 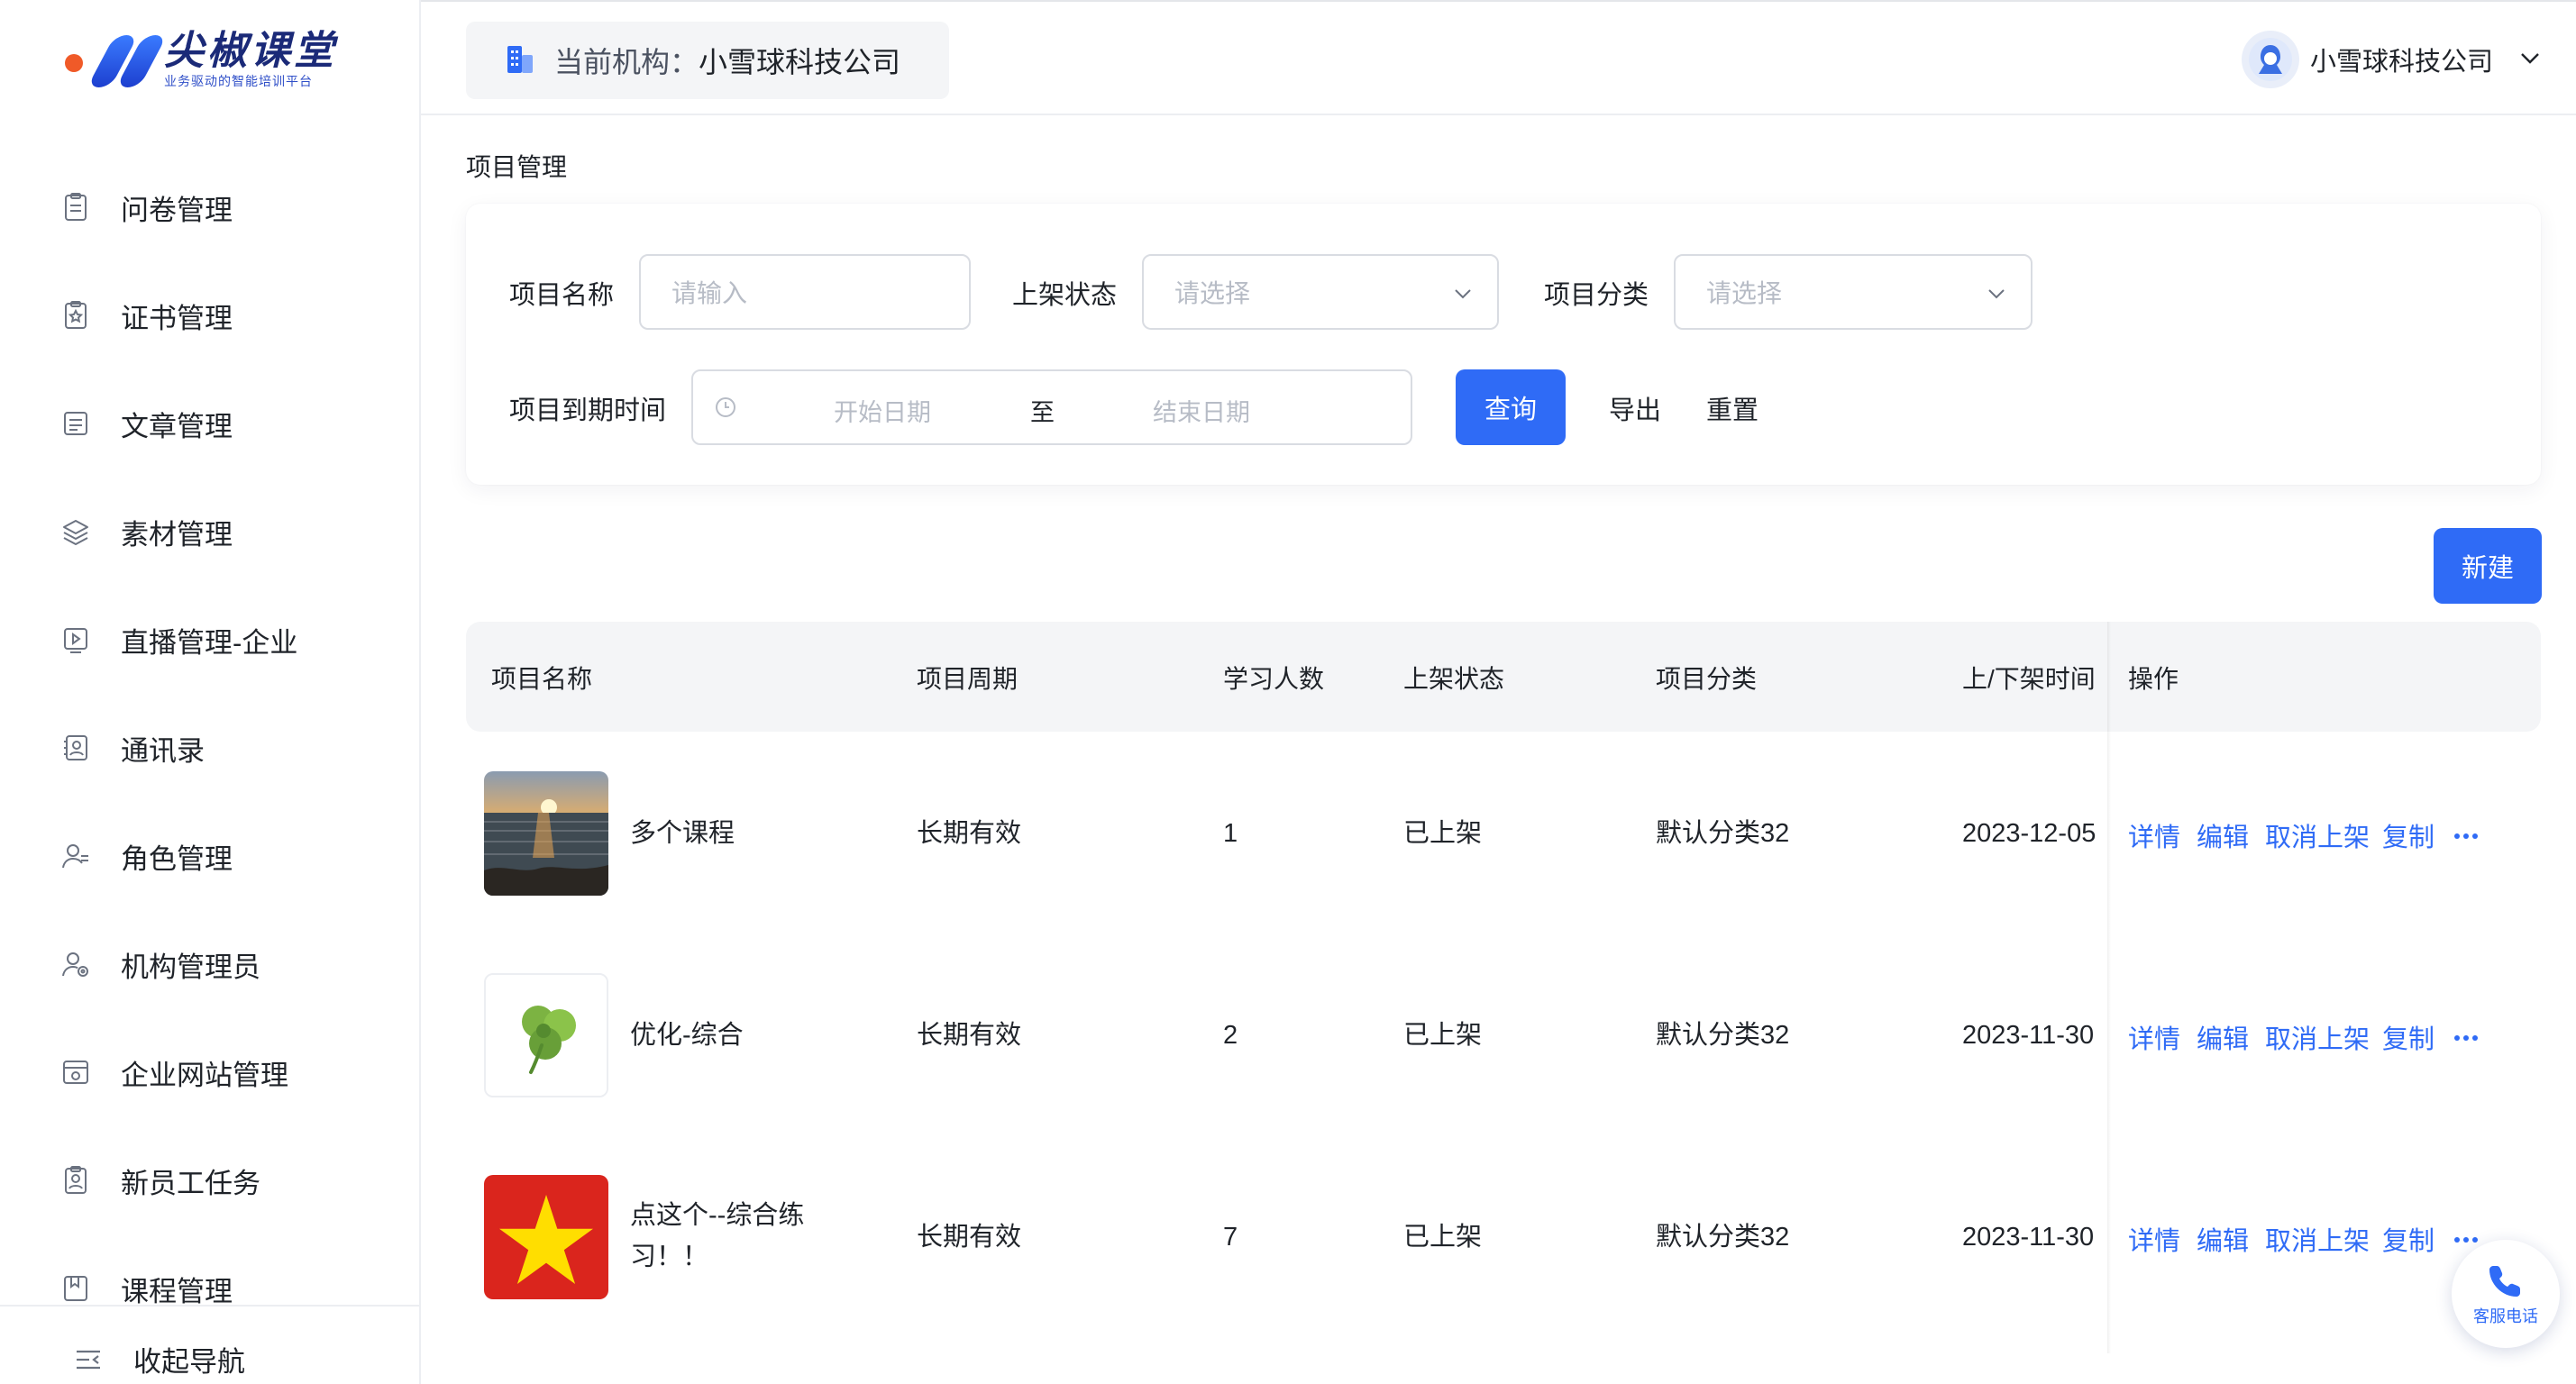 I want to click on export-button: 导出, so click(x=1635, y=408).